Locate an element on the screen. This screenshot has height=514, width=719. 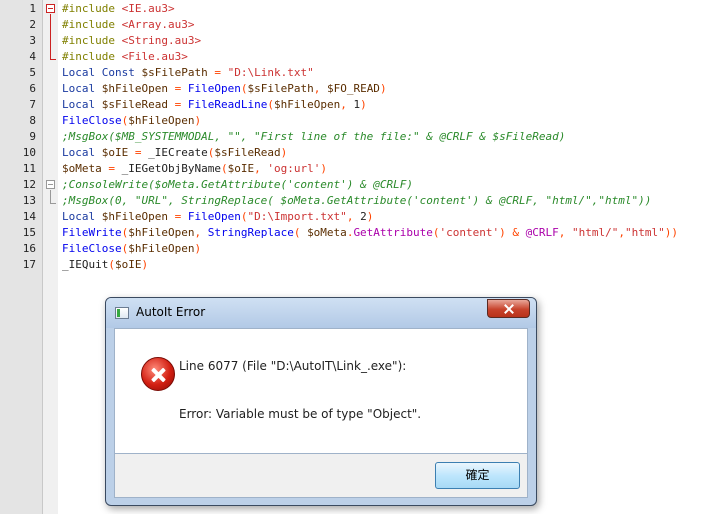
code-line: #include <File.au3> is located at coordinates (125, 57).